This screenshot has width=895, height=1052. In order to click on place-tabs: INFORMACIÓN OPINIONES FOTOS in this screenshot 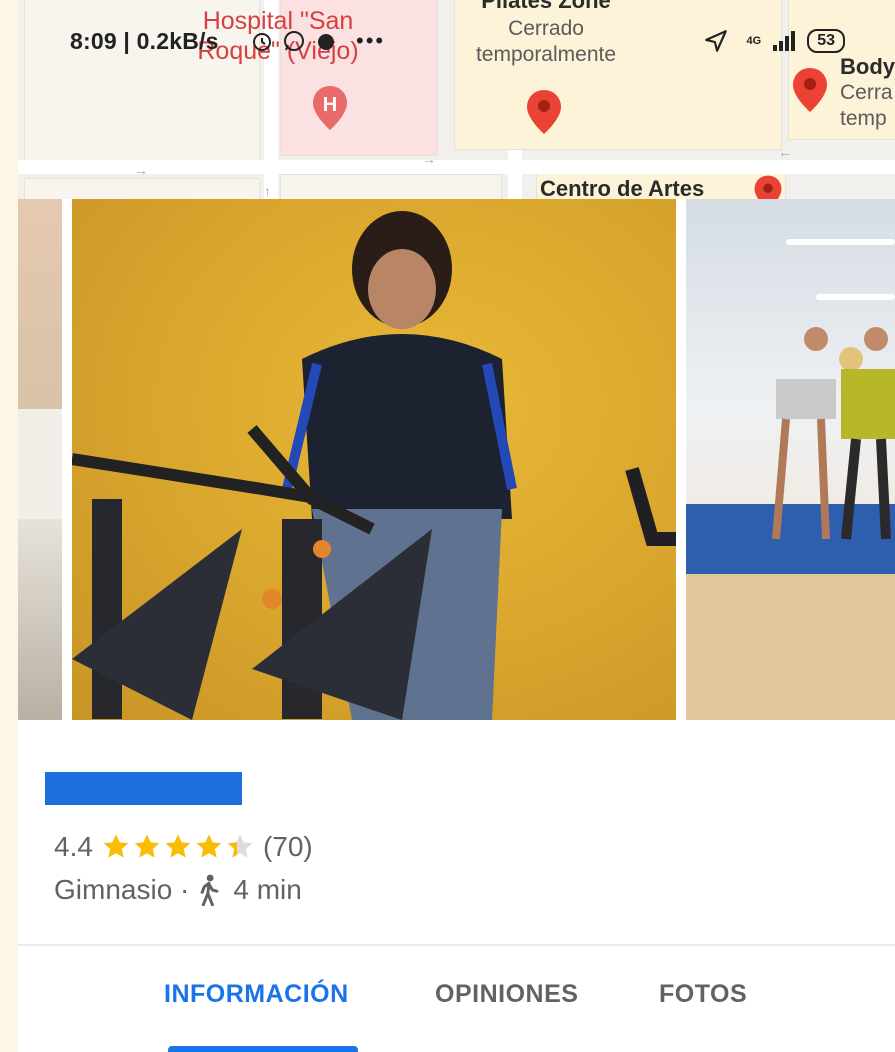, I will do `click(456, 1000)`.